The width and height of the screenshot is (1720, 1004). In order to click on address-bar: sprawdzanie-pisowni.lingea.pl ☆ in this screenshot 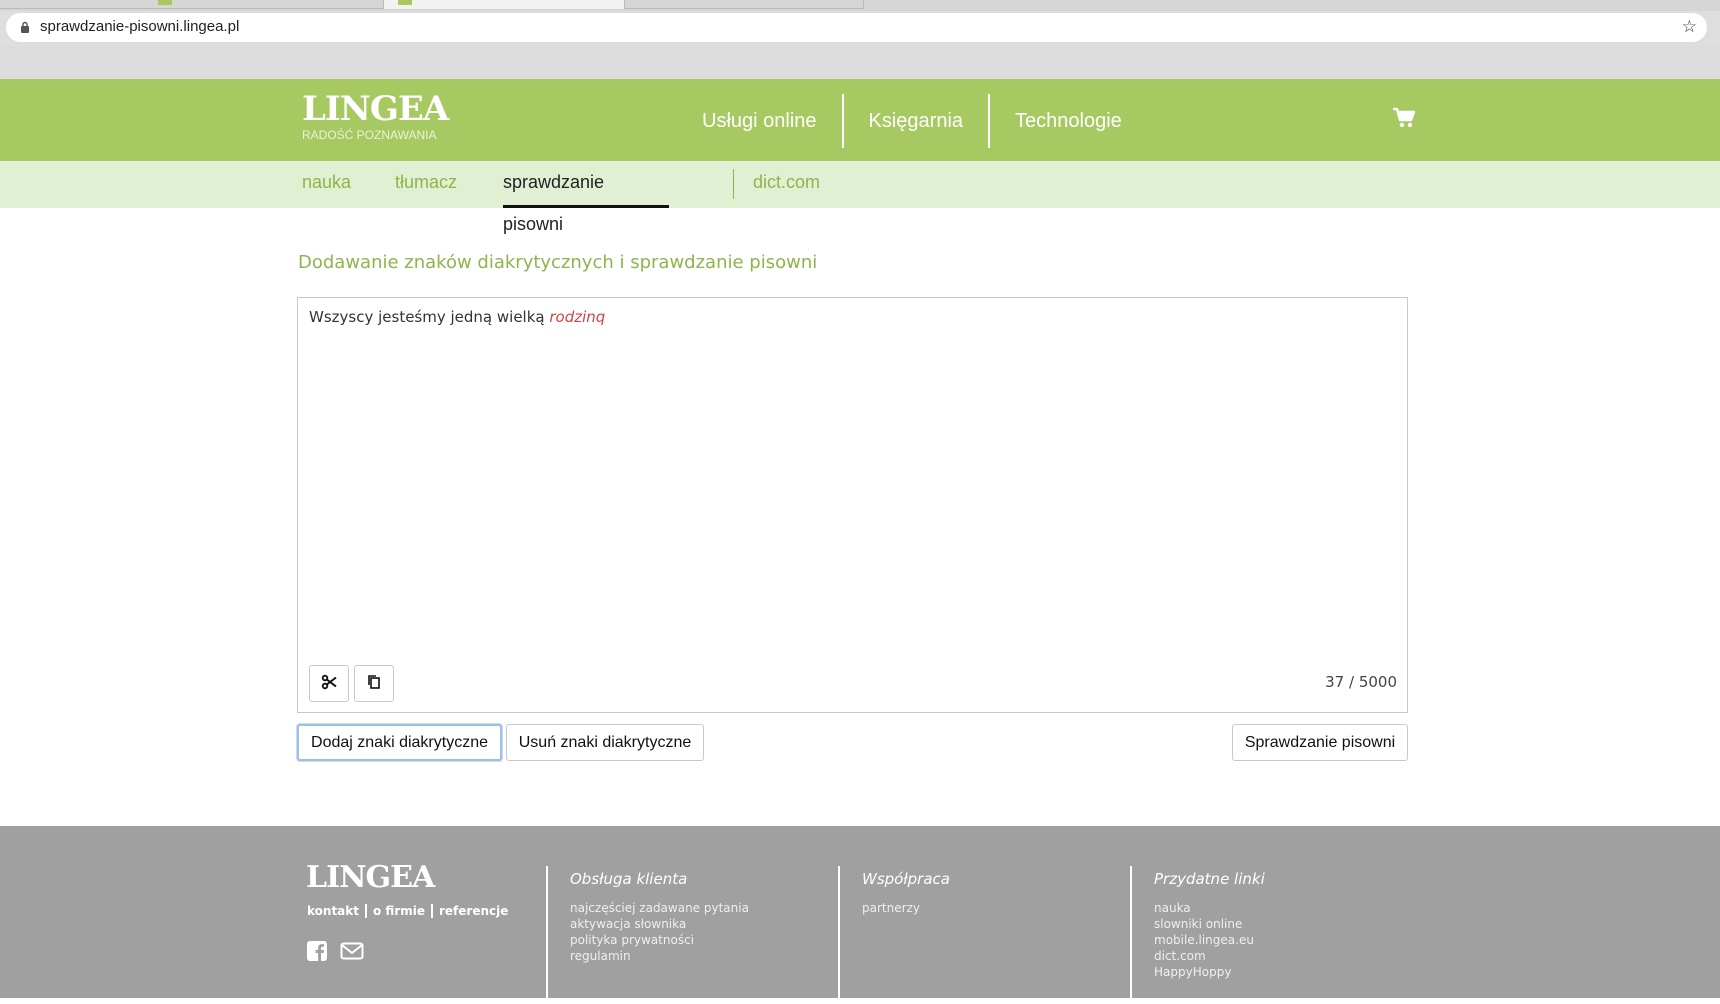, I will do `click(856, 27)`.